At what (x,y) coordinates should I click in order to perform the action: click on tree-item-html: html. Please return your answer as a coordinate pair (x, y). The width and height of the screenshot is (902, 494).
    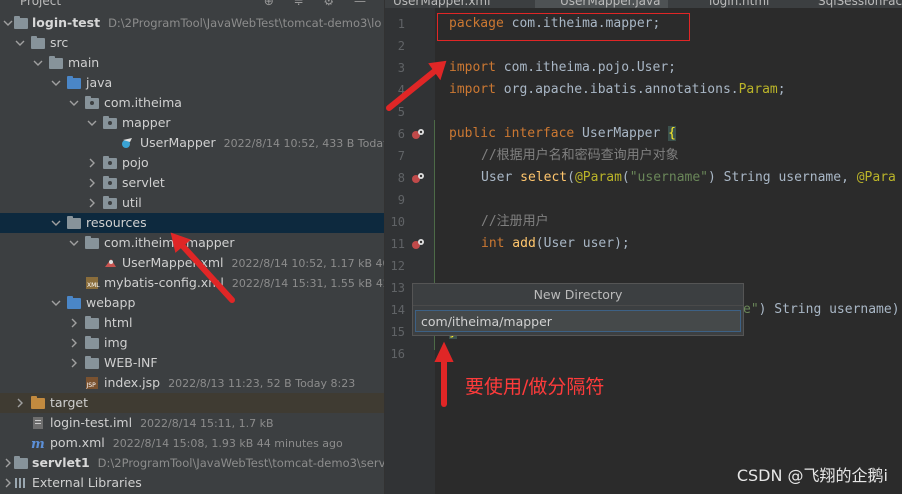
    Looking at the image, I should click on (192, 323).